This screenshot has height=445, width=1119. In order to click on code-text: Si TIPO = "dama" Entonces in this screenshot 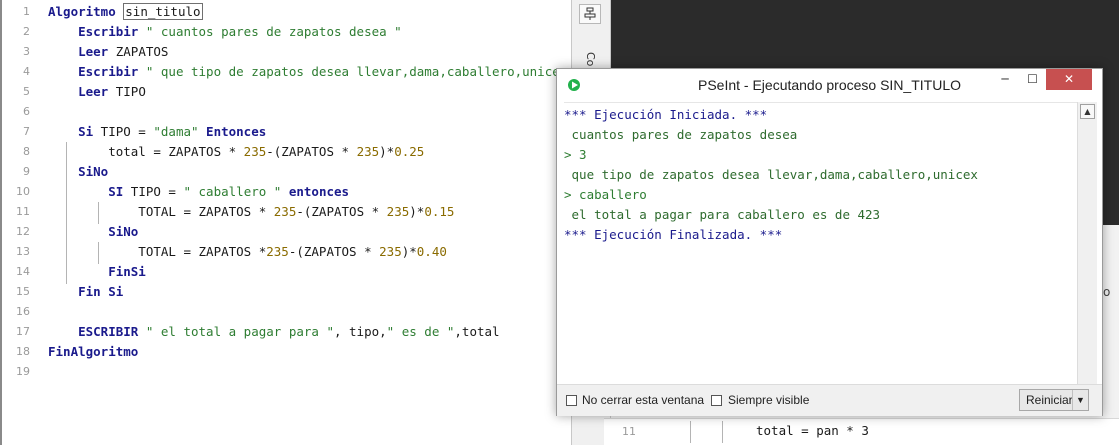, I will do `click(157, 132)`.